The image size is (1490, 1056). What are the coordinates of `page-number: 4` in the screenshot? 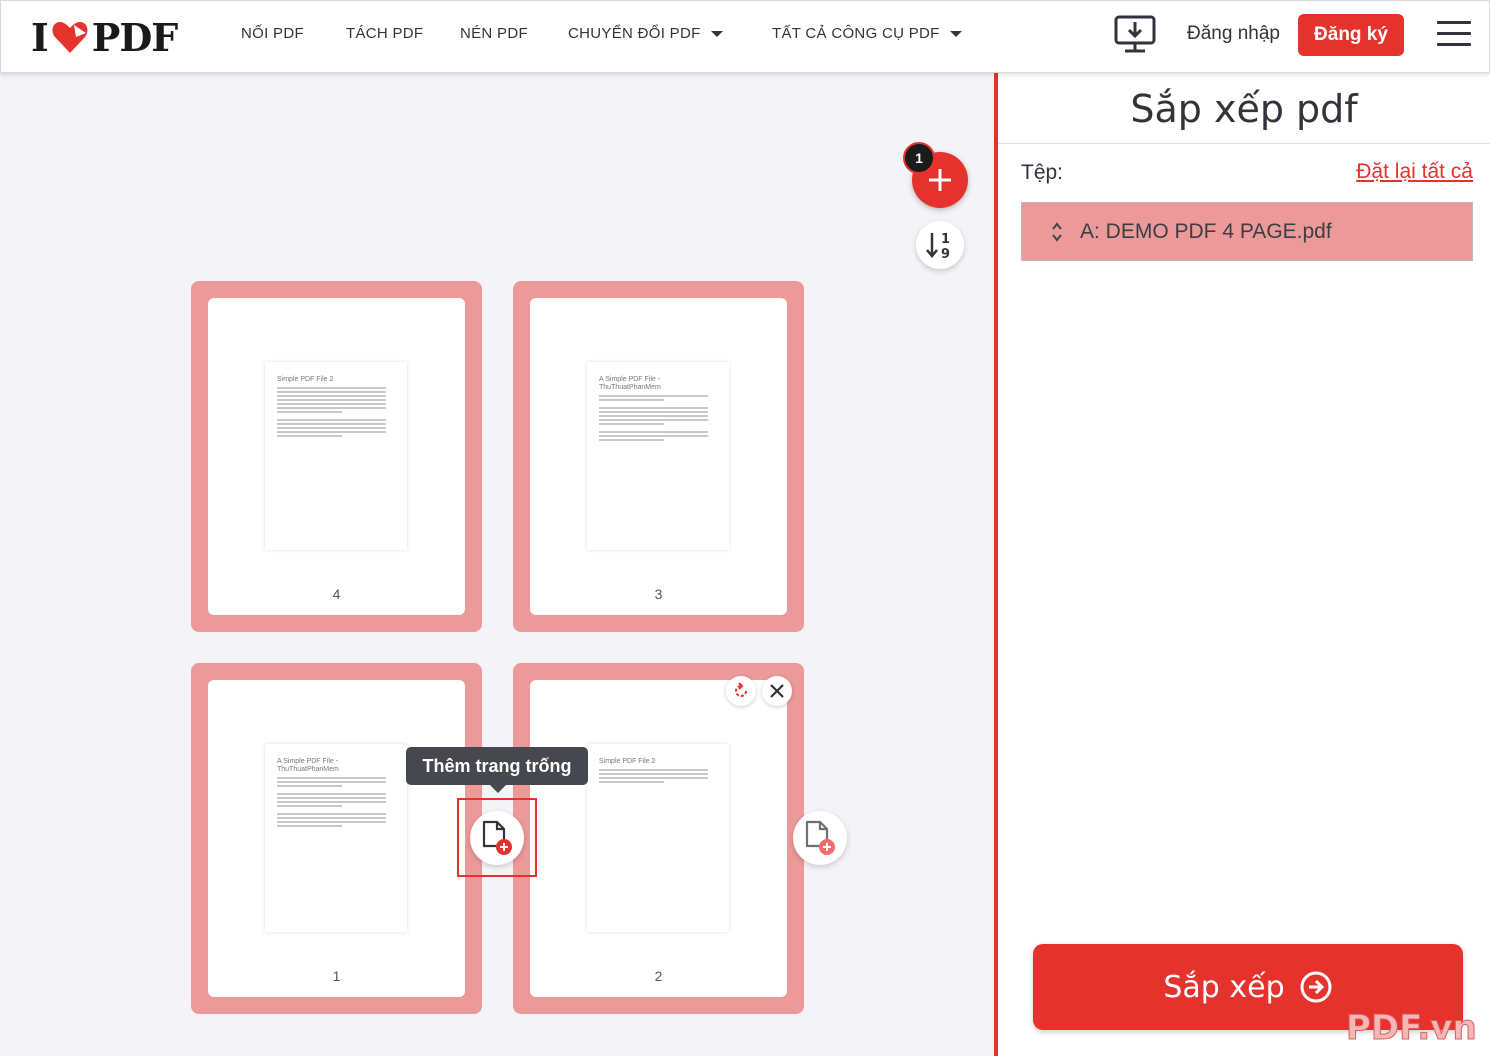 It's located at (336, 594).